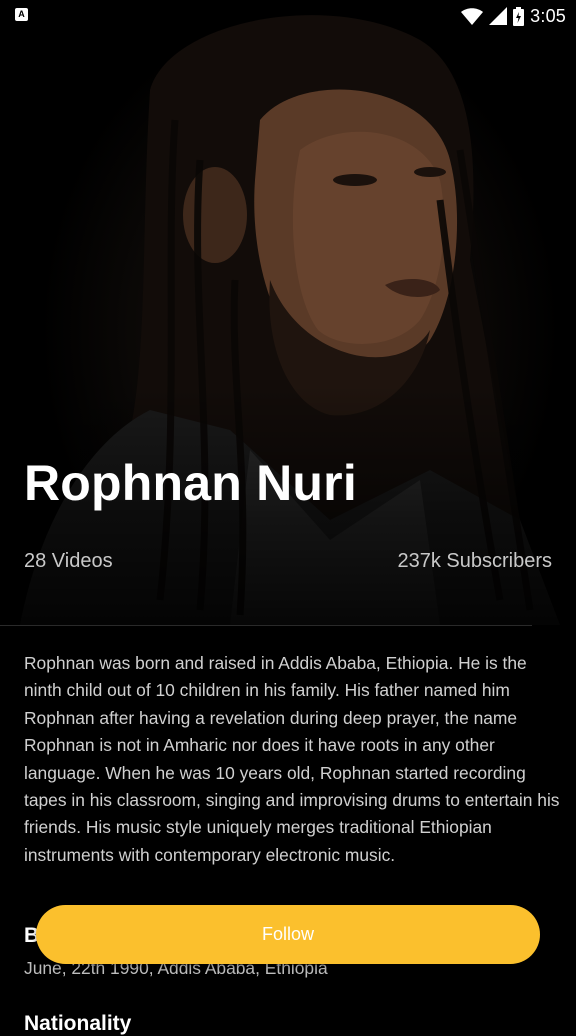 The width and height of the screenshot is (576, 1036). Describe the element at coordinates (519, 16) in the screenshot. I see `battery-icon` at that location.